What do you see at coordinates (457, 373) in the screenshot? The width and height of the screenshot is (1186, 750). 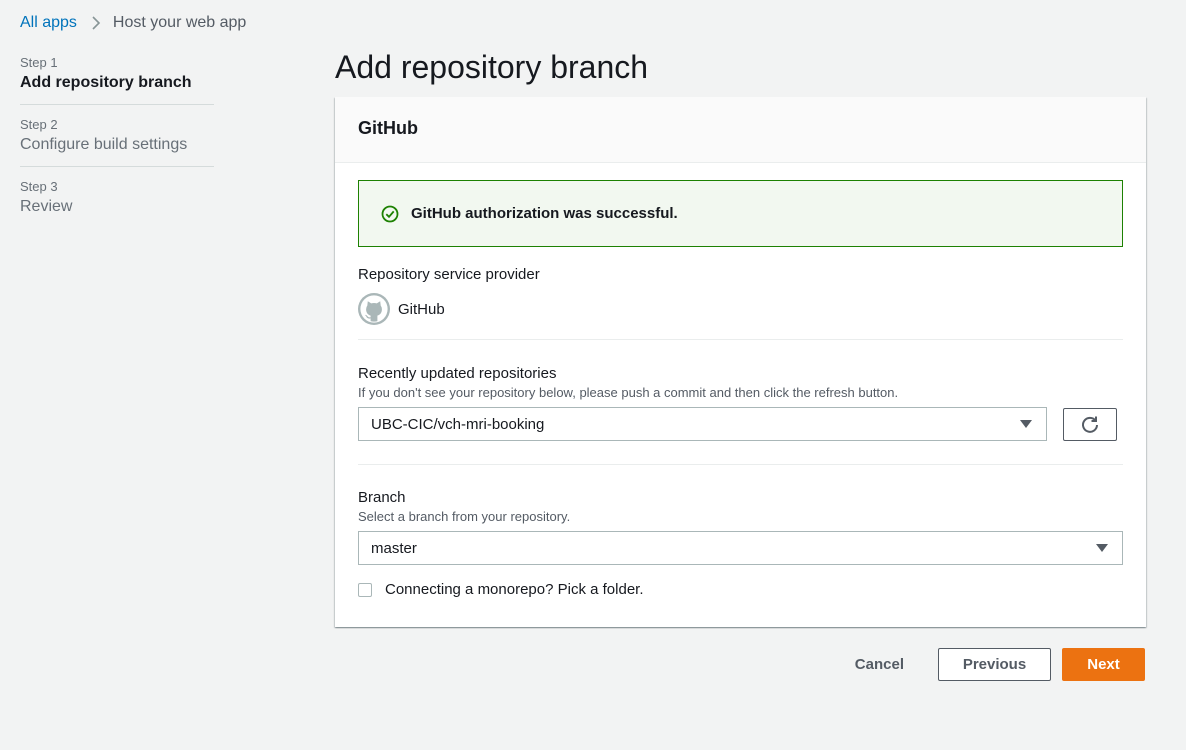 I see `repositories-label: Recently updated repositories` at bounding box center [457, 373].